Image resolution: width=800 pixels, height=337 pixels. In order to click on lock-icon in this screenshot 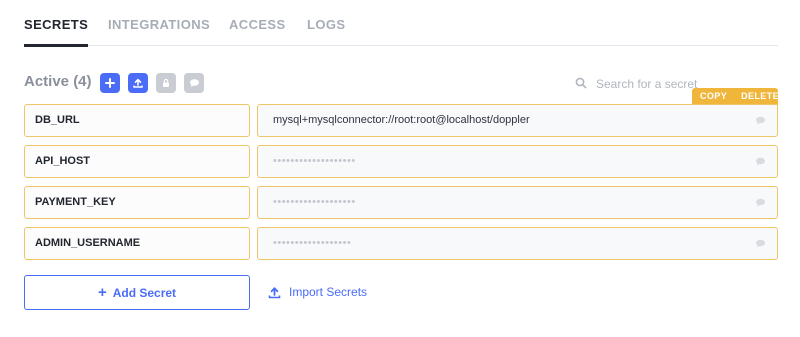, I will do `click(166, 82)`.